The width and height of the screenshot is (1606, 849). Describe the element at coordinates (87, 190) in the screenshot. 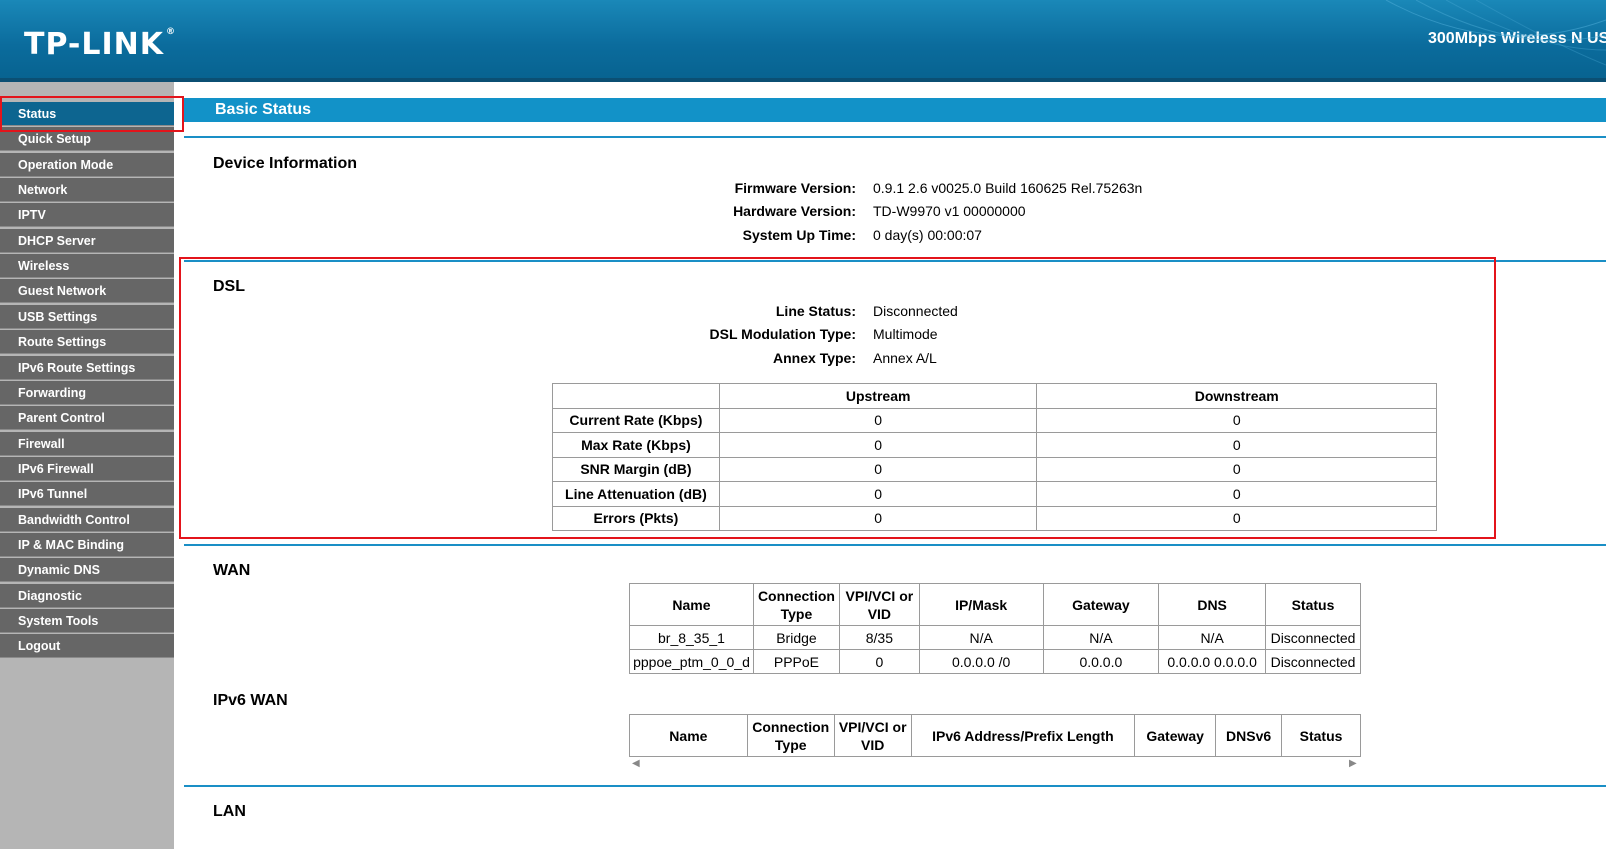

I see `sidebar-item-network: Network` at that location.